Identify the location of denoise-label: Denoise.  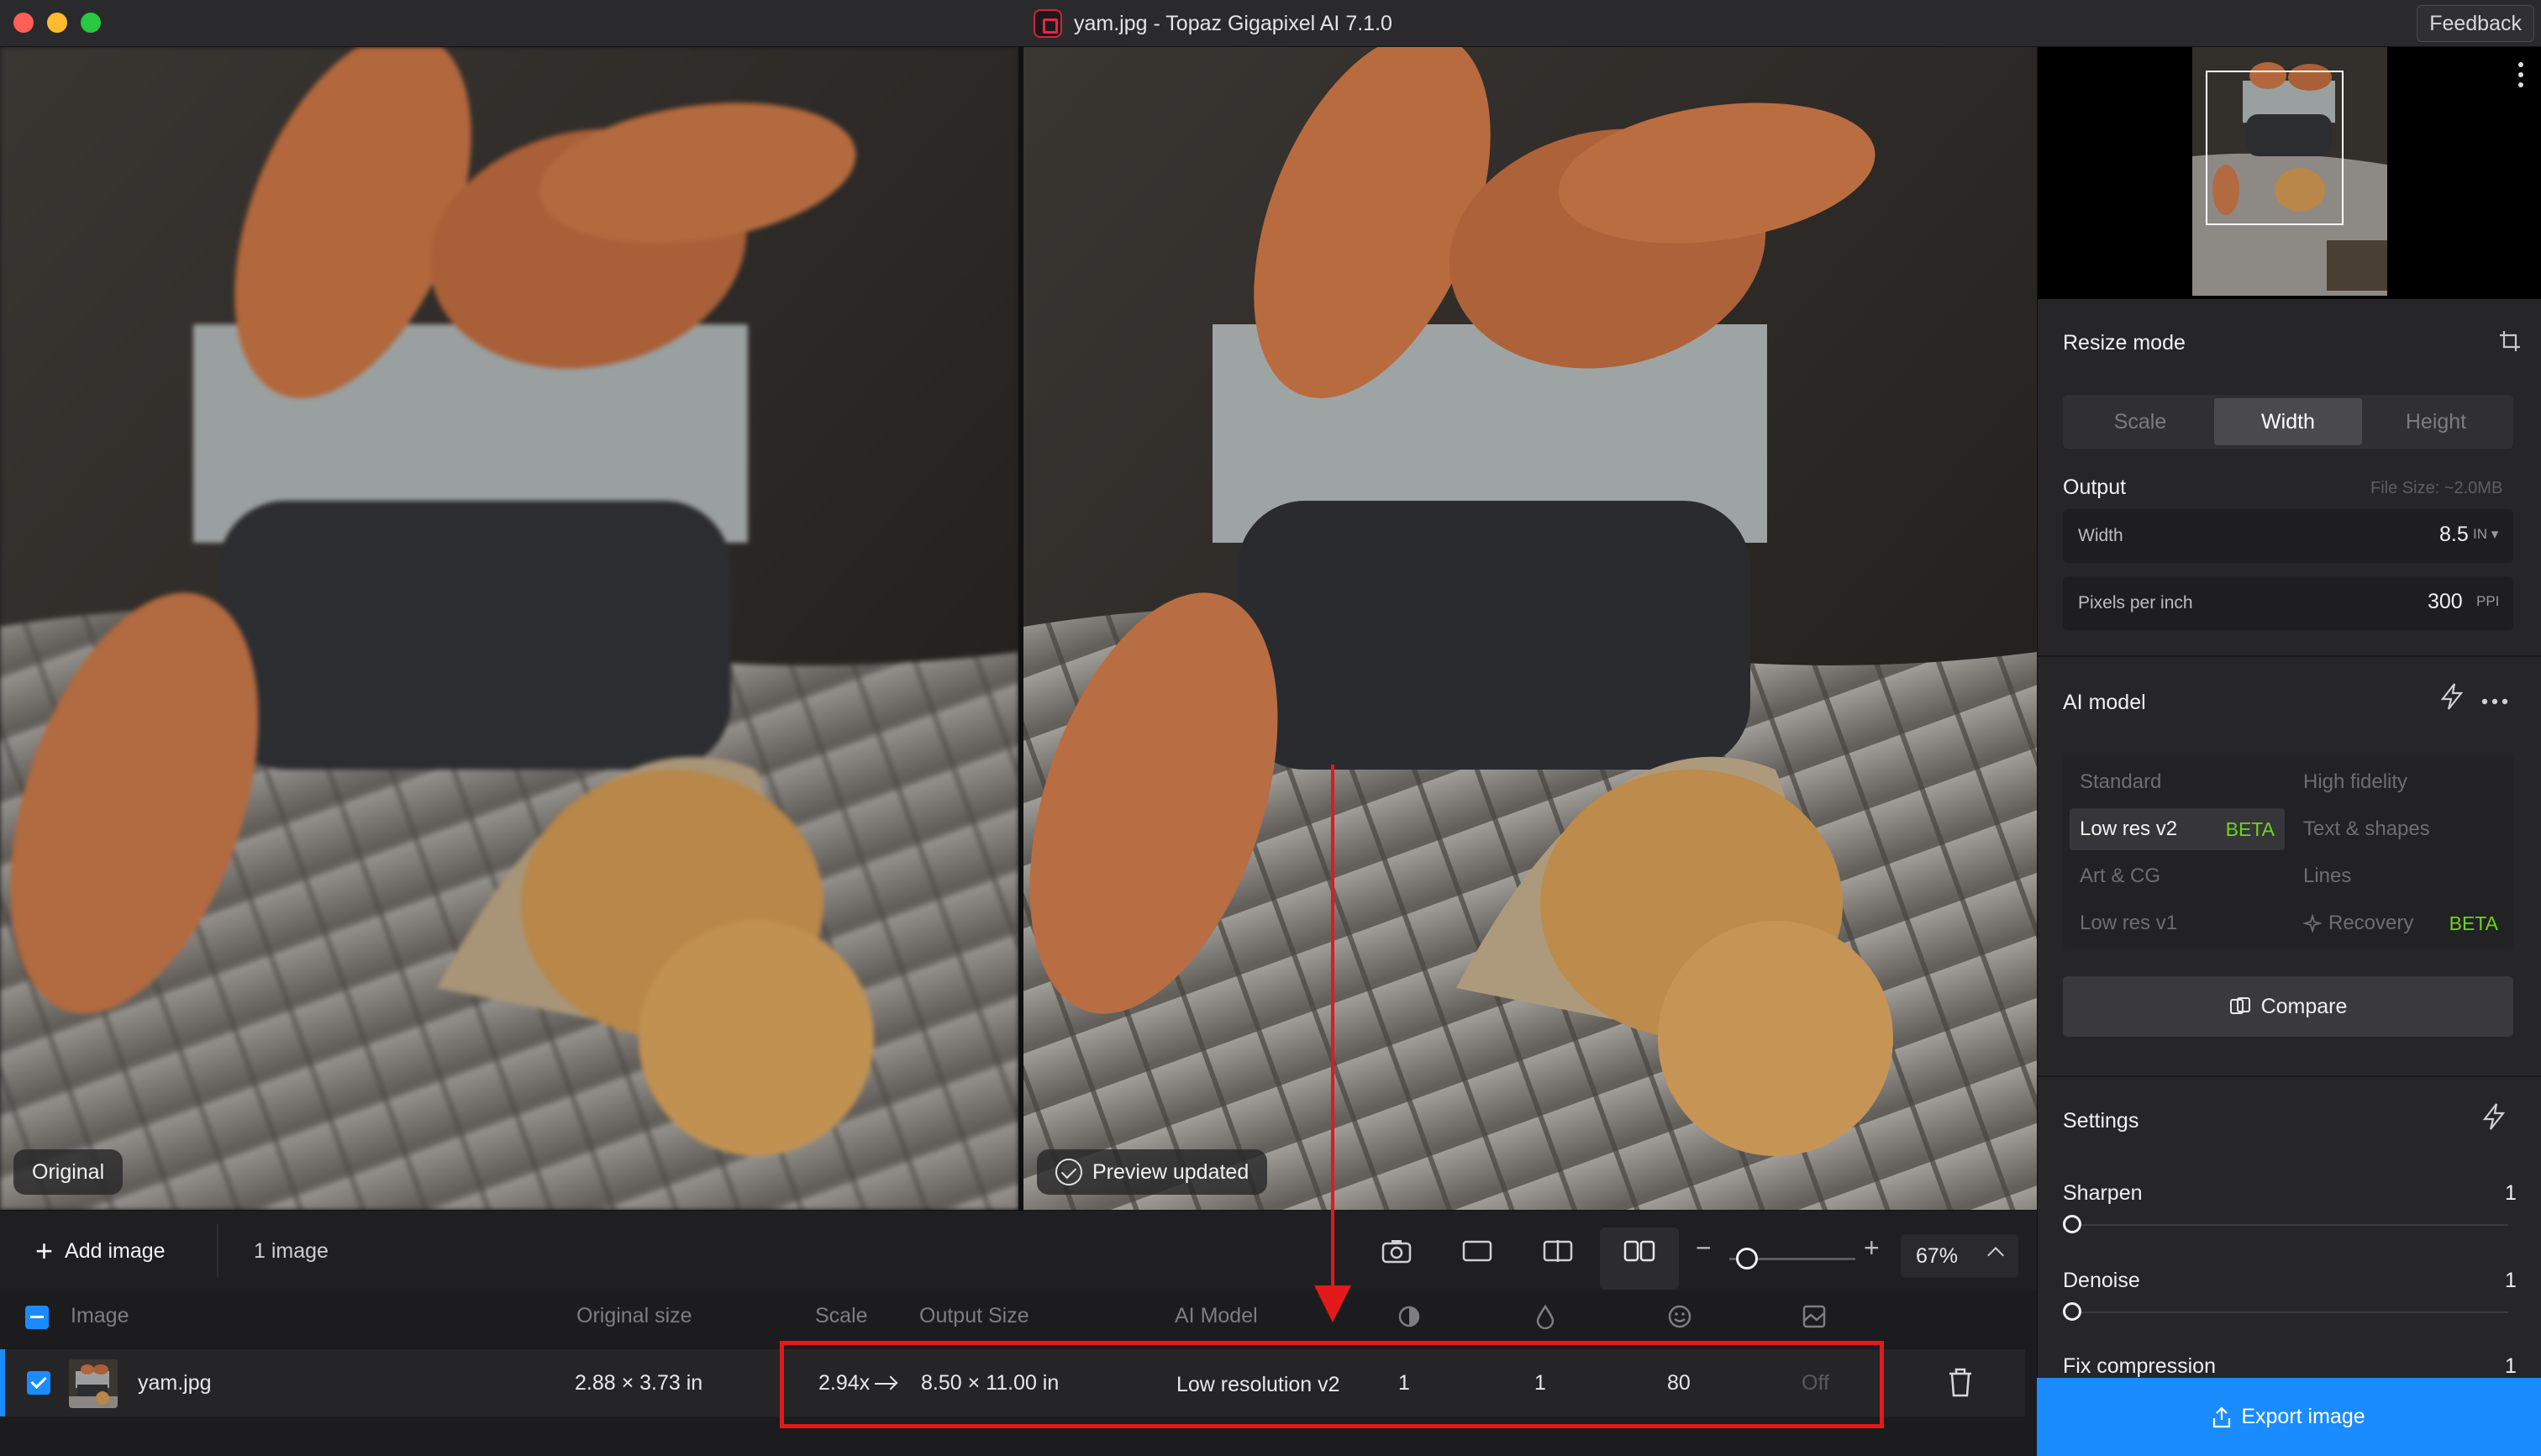
(2101, 1280).